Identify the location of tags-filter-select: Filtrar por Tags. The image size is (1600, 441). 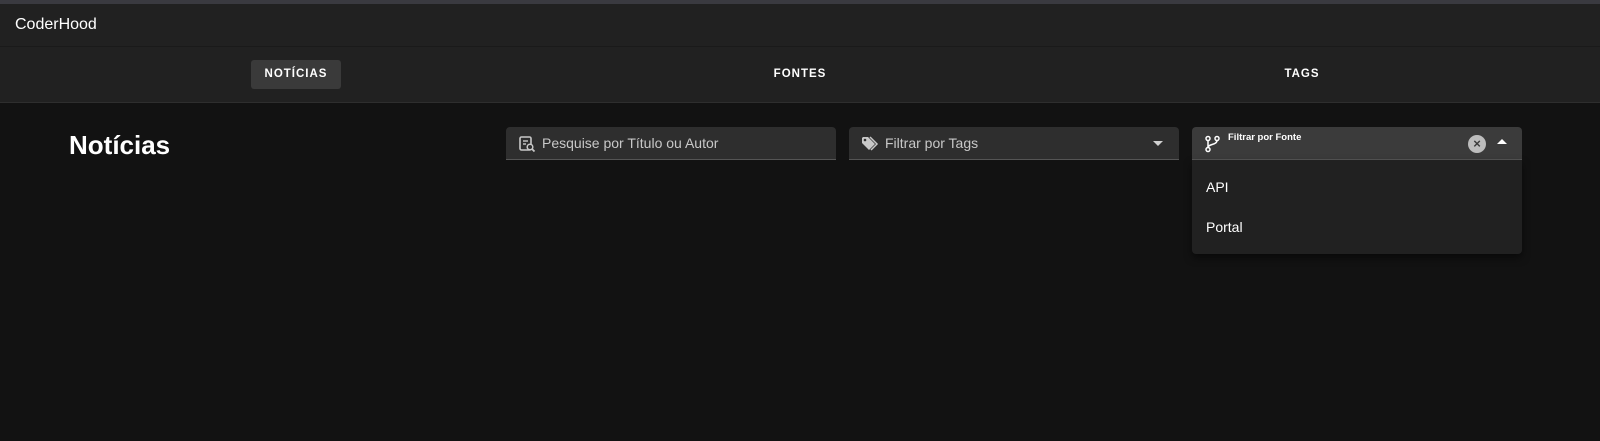
(1014, 143).